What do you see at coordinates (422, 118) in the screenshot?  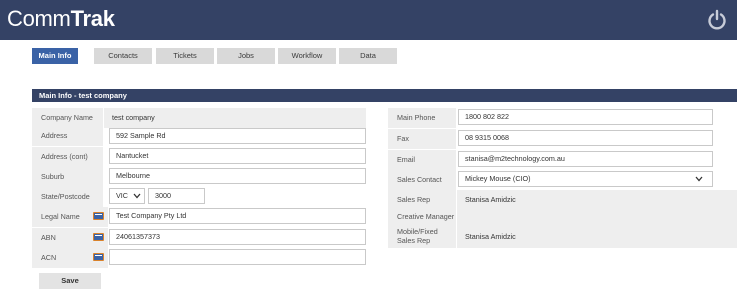 I see `main-phone-label: Main Phone` at bounding box center [422, 118].